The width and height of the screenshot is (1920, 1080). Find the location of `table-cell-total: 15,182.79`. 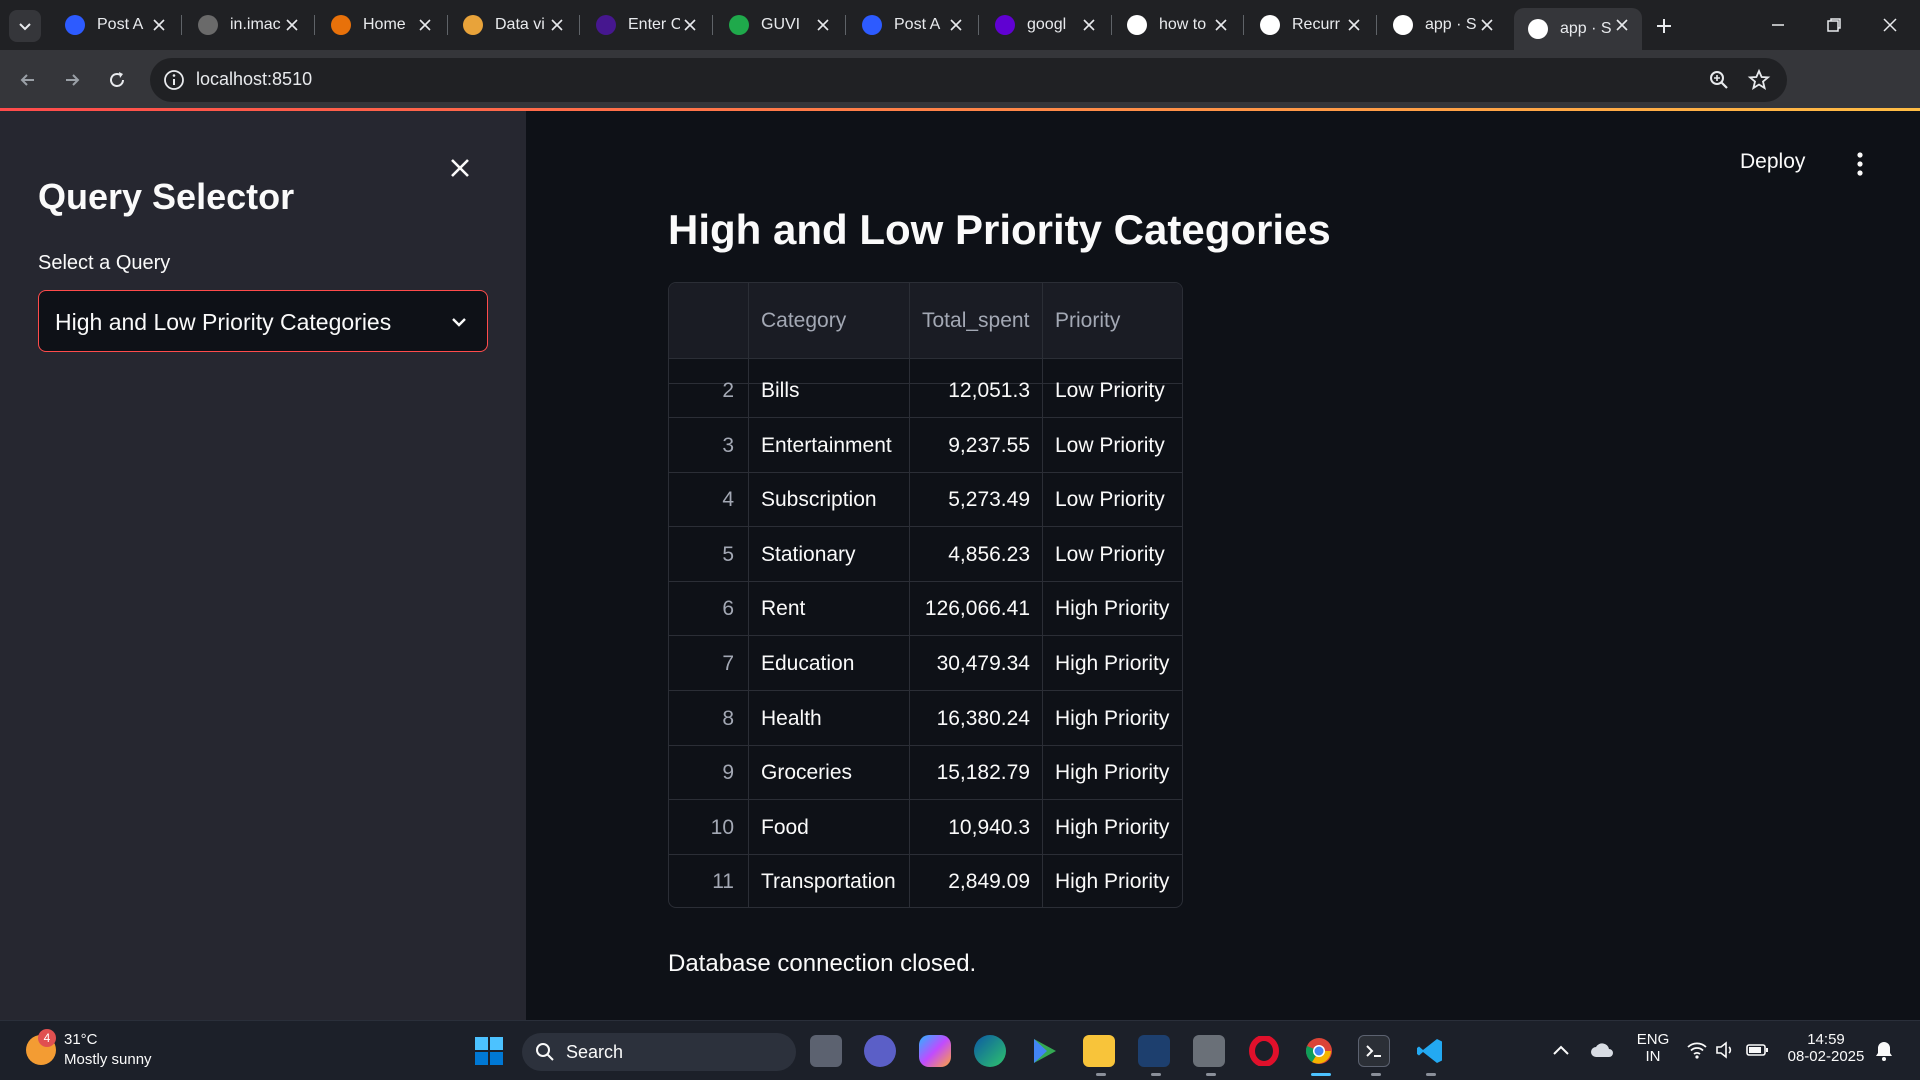

table-cell-total: 15,182.79 is located at coordinates (976, 772).